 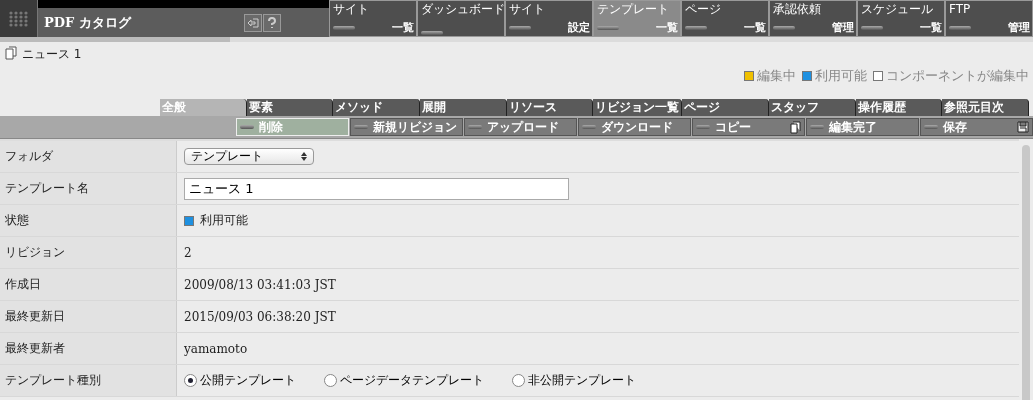 I want to click on field-value: yamamoto, so click(x=216, y=348).